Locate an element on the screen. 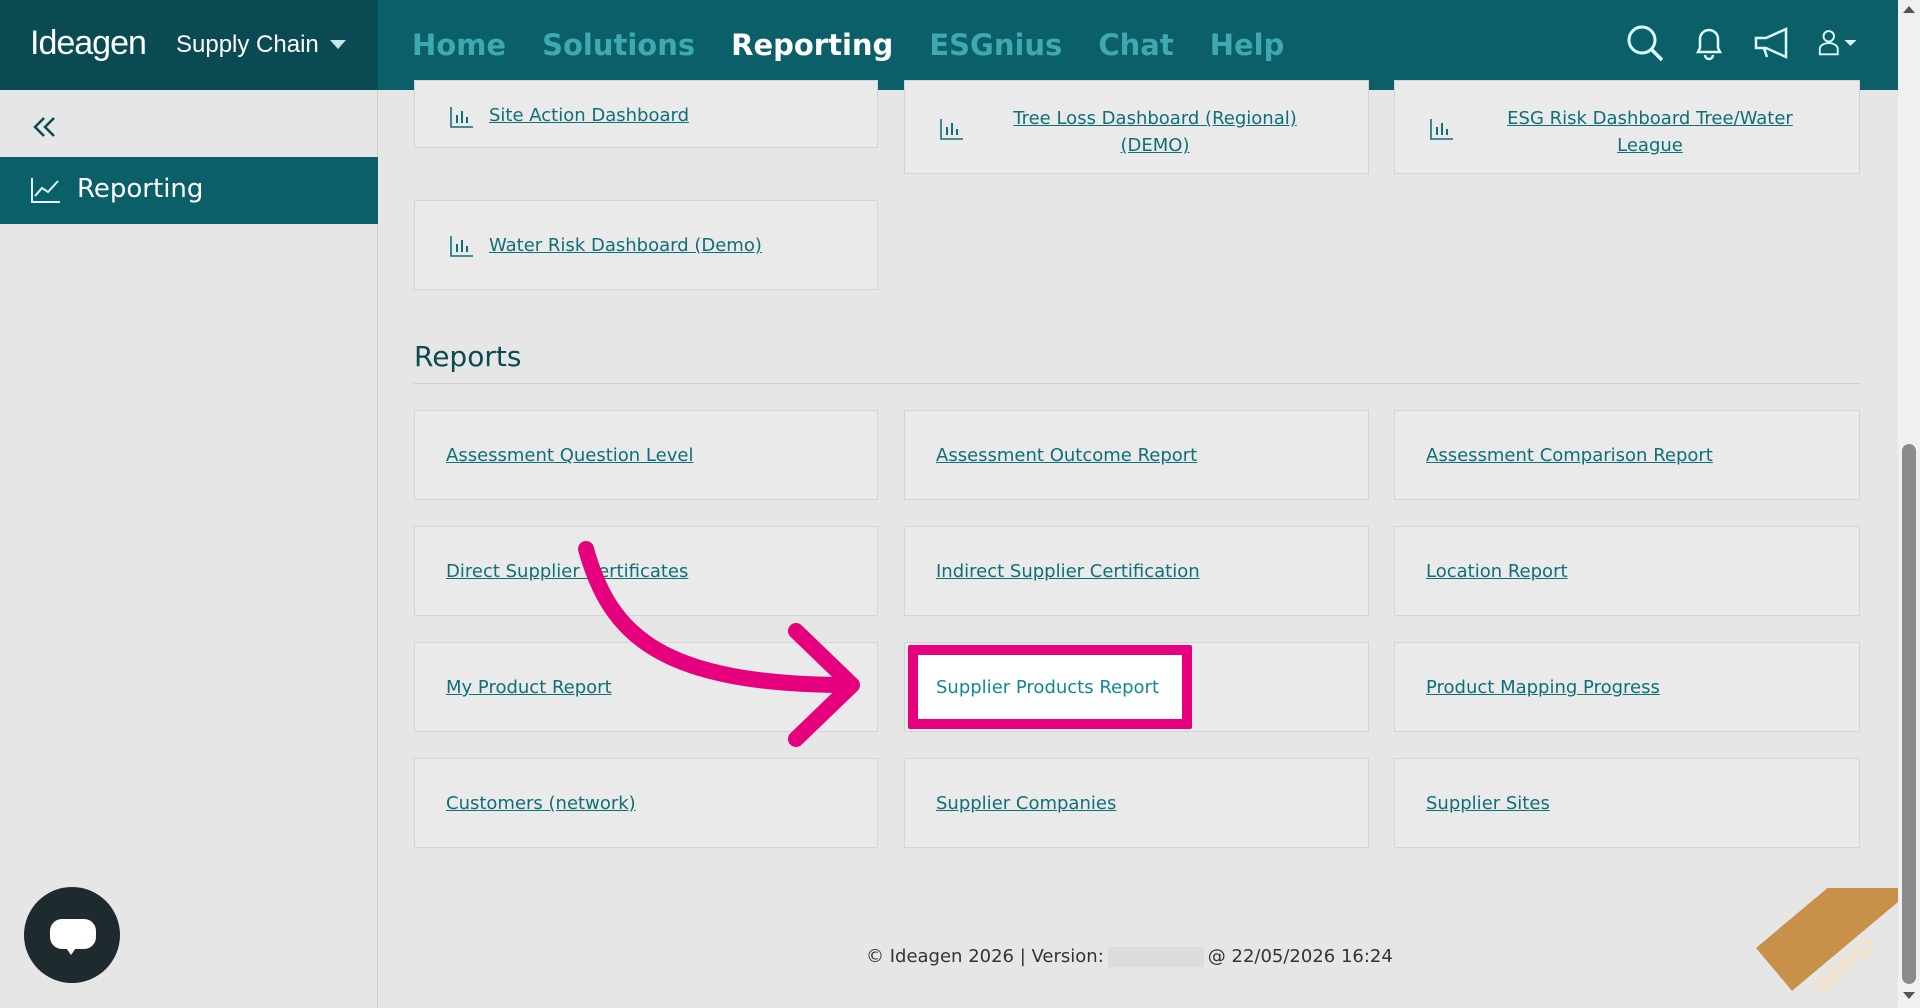  report-link: Direct Supplier Certificates is located at coordinates (567, 571).